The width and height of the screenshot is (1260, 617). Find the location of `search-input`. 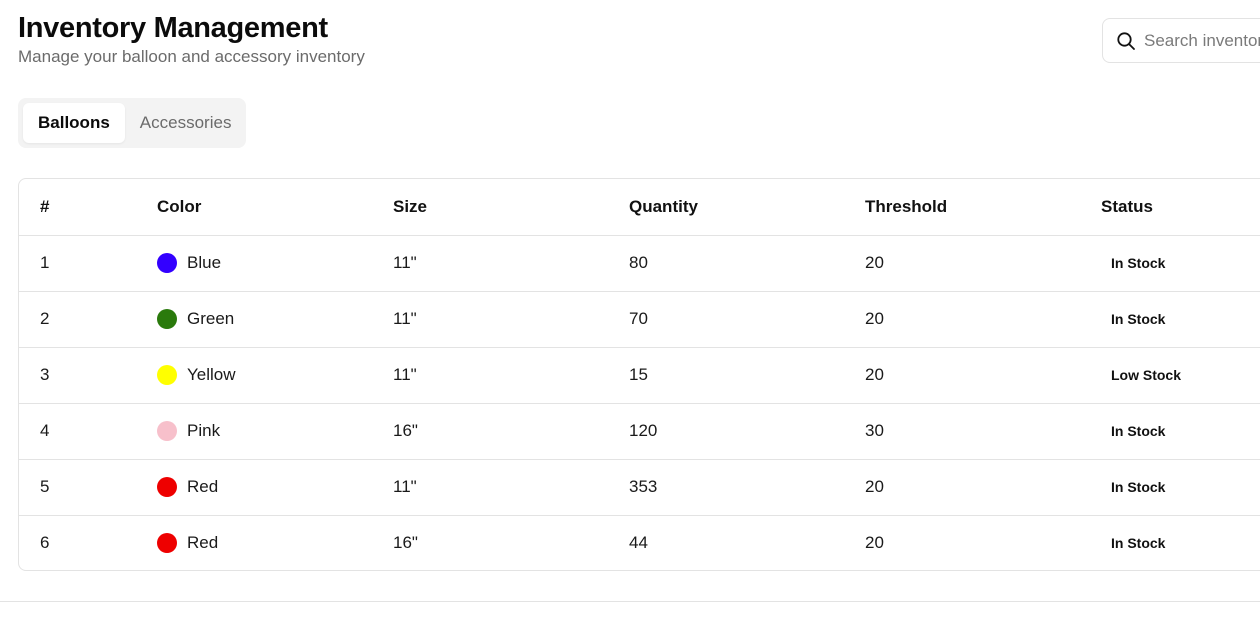

search-input is located at coordinates (1202, 40).